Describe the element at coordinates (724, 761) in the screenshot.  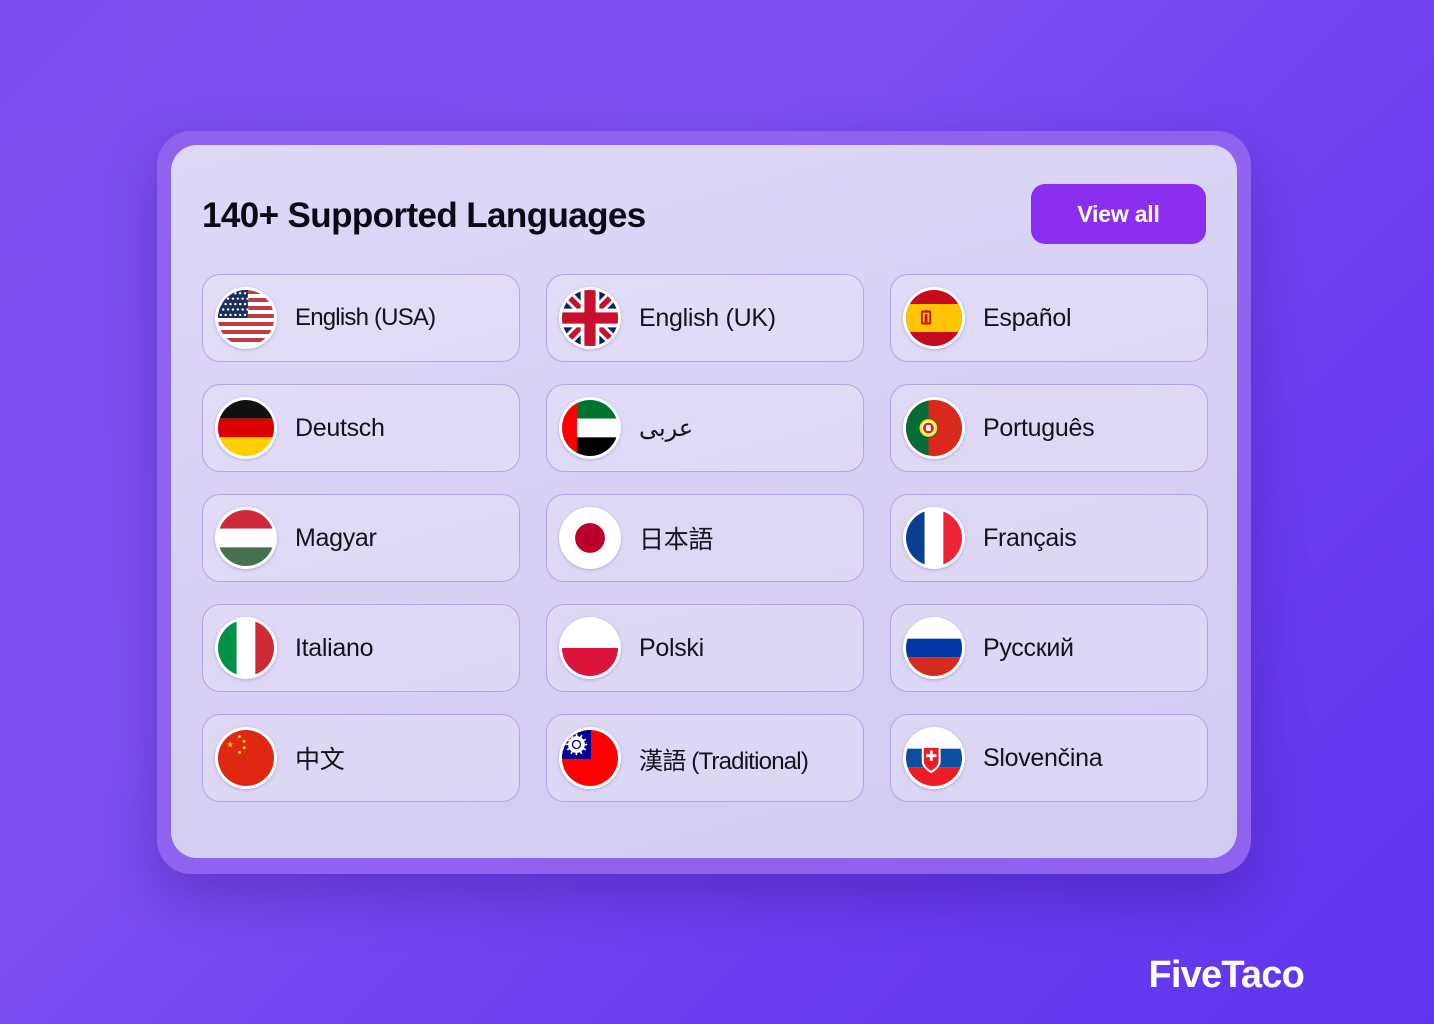
I see `language-label: 漢語 (Traditional)` at that location.